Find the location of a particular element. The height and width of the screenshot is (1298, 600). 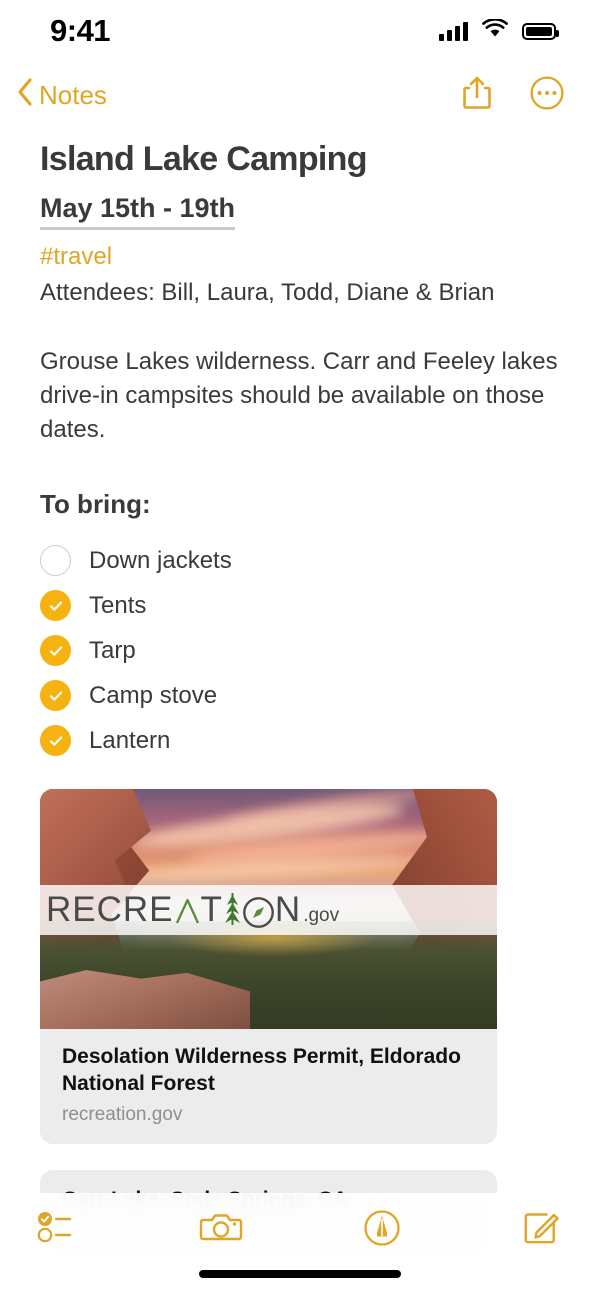

logo-gov-suffix: .gov is located at coordinates (321, 915).